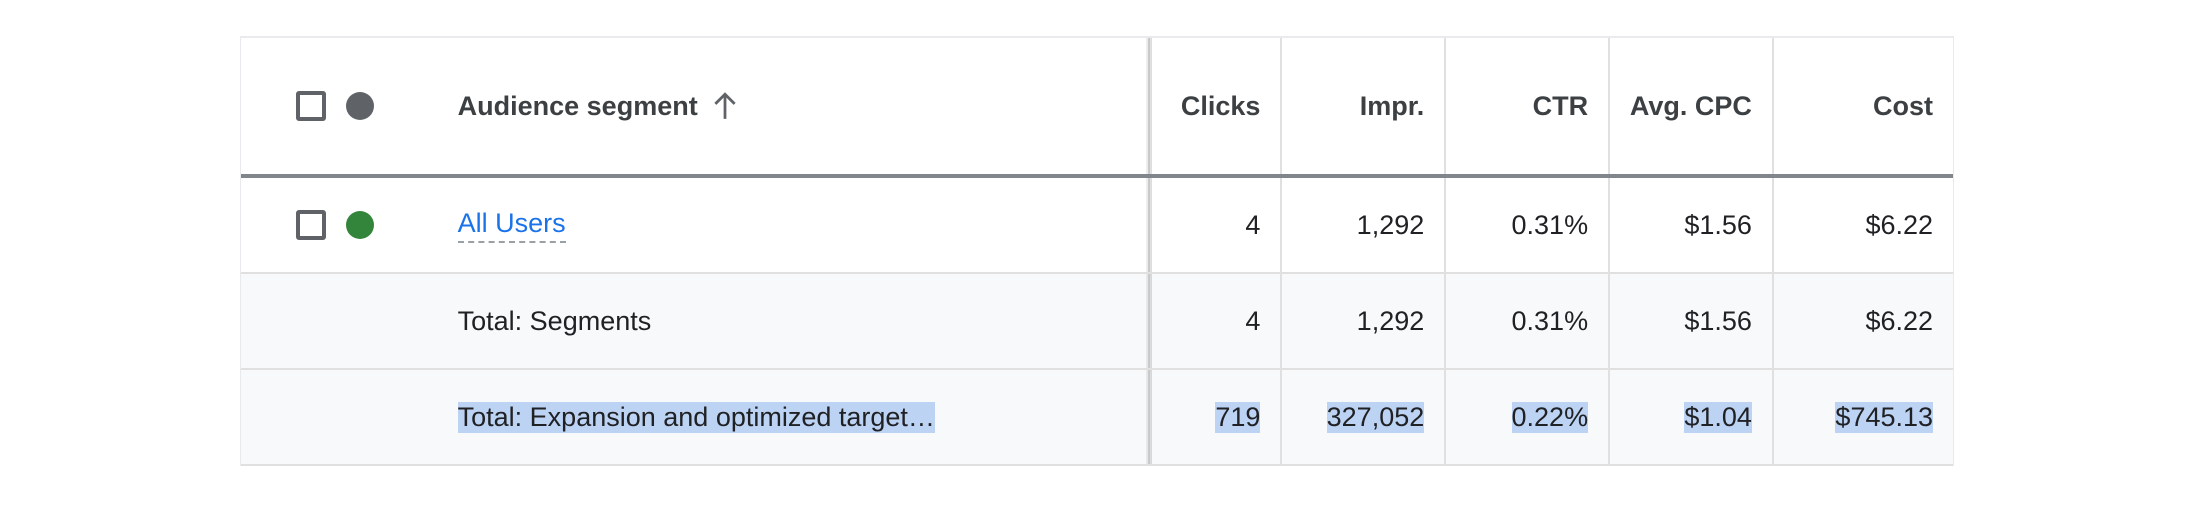 The height and width of the screenshot is (510, 2196). I want to click on row-clicks: 4, so click(1214, 225).